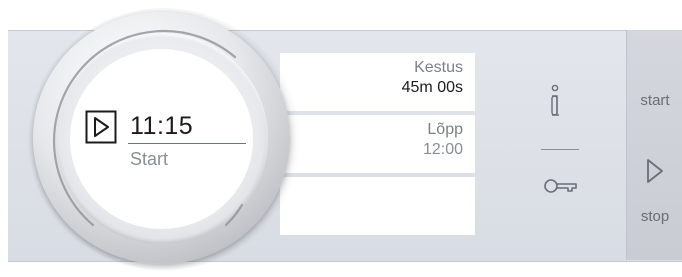  I want to click on end-time-label: Lõpp, so click(445, 129).